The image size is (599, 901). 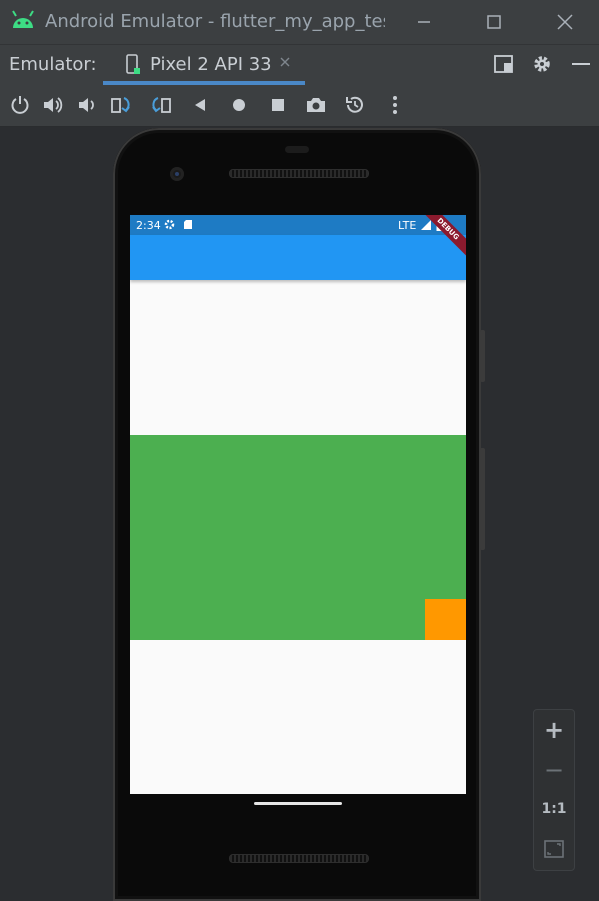 I want to click on overview-icon, so click(x=278, y=105).